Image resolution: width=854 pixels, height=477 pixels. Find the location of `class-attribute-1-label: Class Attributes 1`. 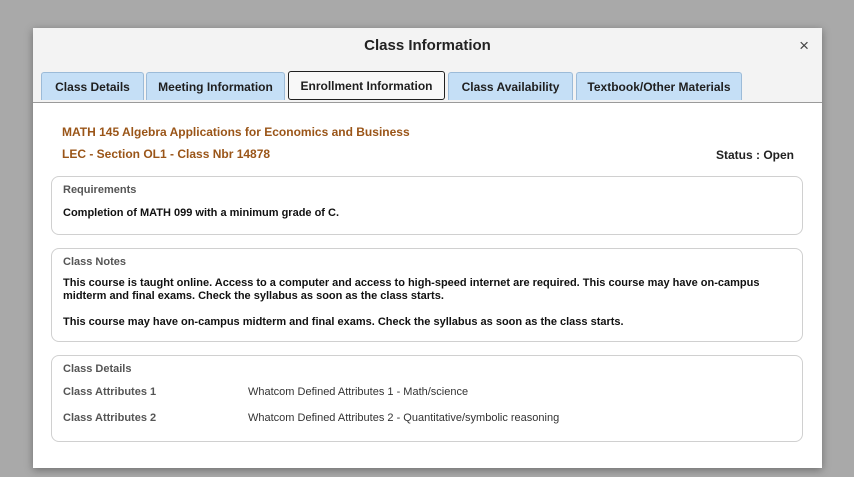

class-attribute-1-label: Class Attributes 1 is located at coordinates (110, 392).